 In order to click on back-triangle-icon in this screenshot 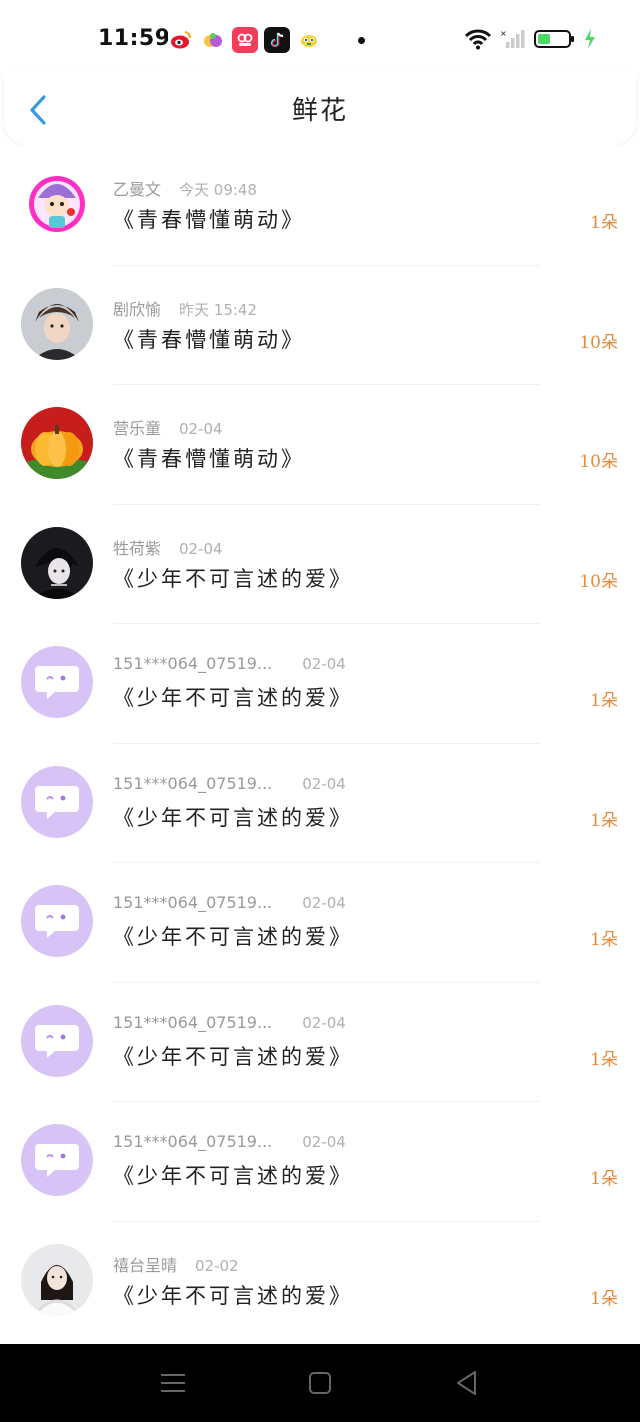, I will do `click(466, 1383)`.